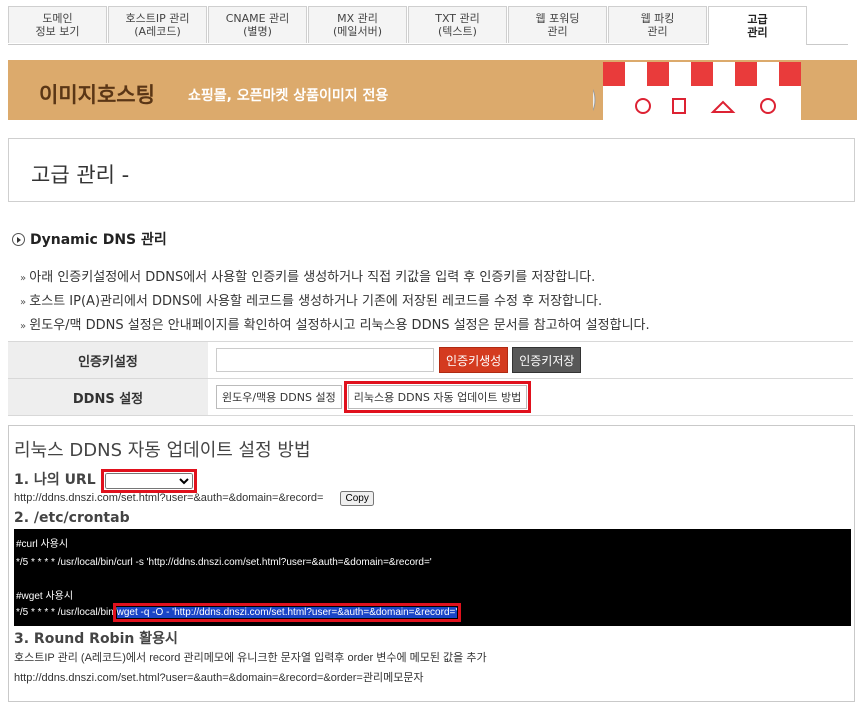 Image resolution: width=867 pixels, height=707 pixels. What do you see at coordinates (557, 24) in the screenshot?
I see `tab-web-forwarding: 웹 포워딩 관리` at bounding box center [557, 24].